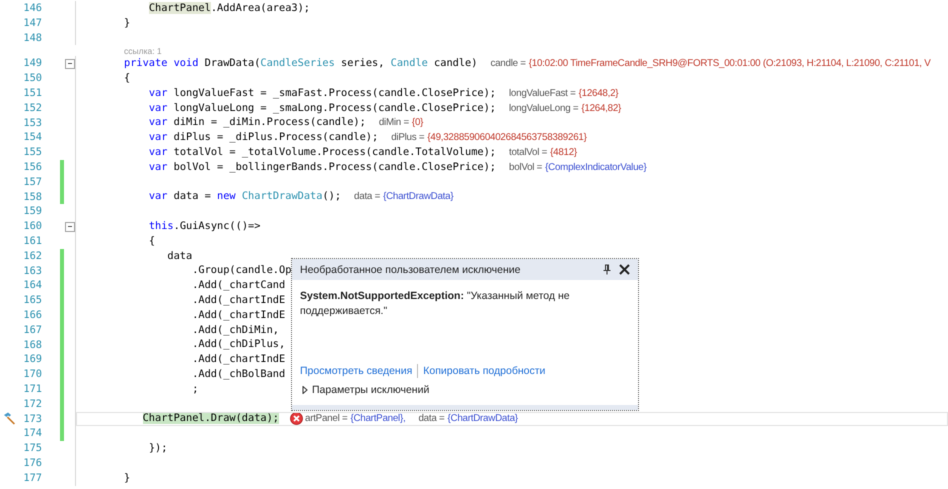 The width and height of the screenshot is (948, 489). Describe the element at coordinates (301, 63) in the screenshot. I see `code-line: private void DrawData(CandleSeries series, Candle candle)` at that location.